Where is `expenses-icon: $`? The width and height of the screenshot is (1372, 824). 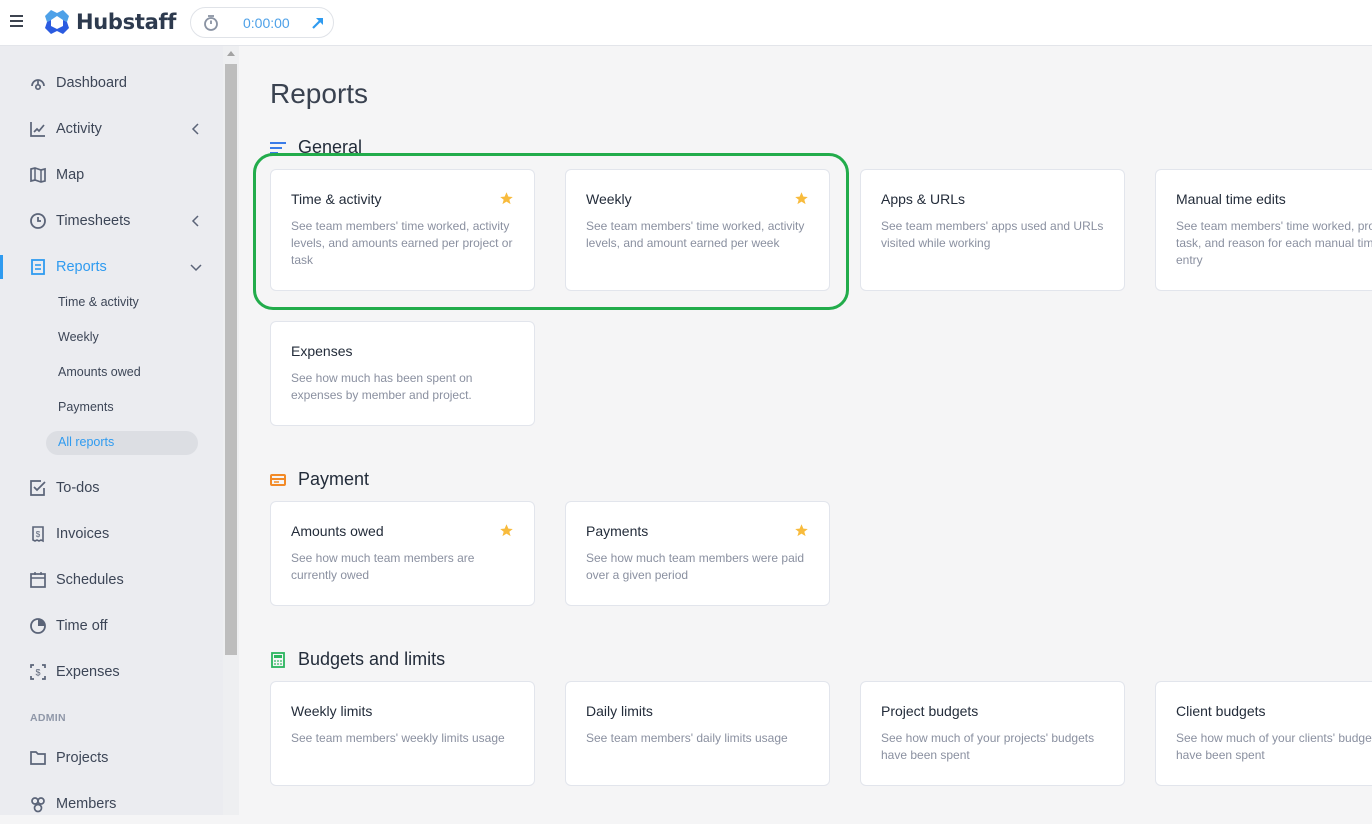 expenses-icon: $ is located at coordinates (38, 672).